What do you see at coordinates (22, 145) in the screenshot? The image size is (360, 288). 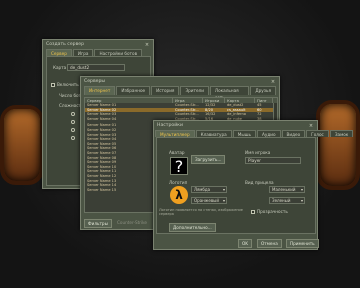 I see `game-logo-left` at bounding box center [22, 145].